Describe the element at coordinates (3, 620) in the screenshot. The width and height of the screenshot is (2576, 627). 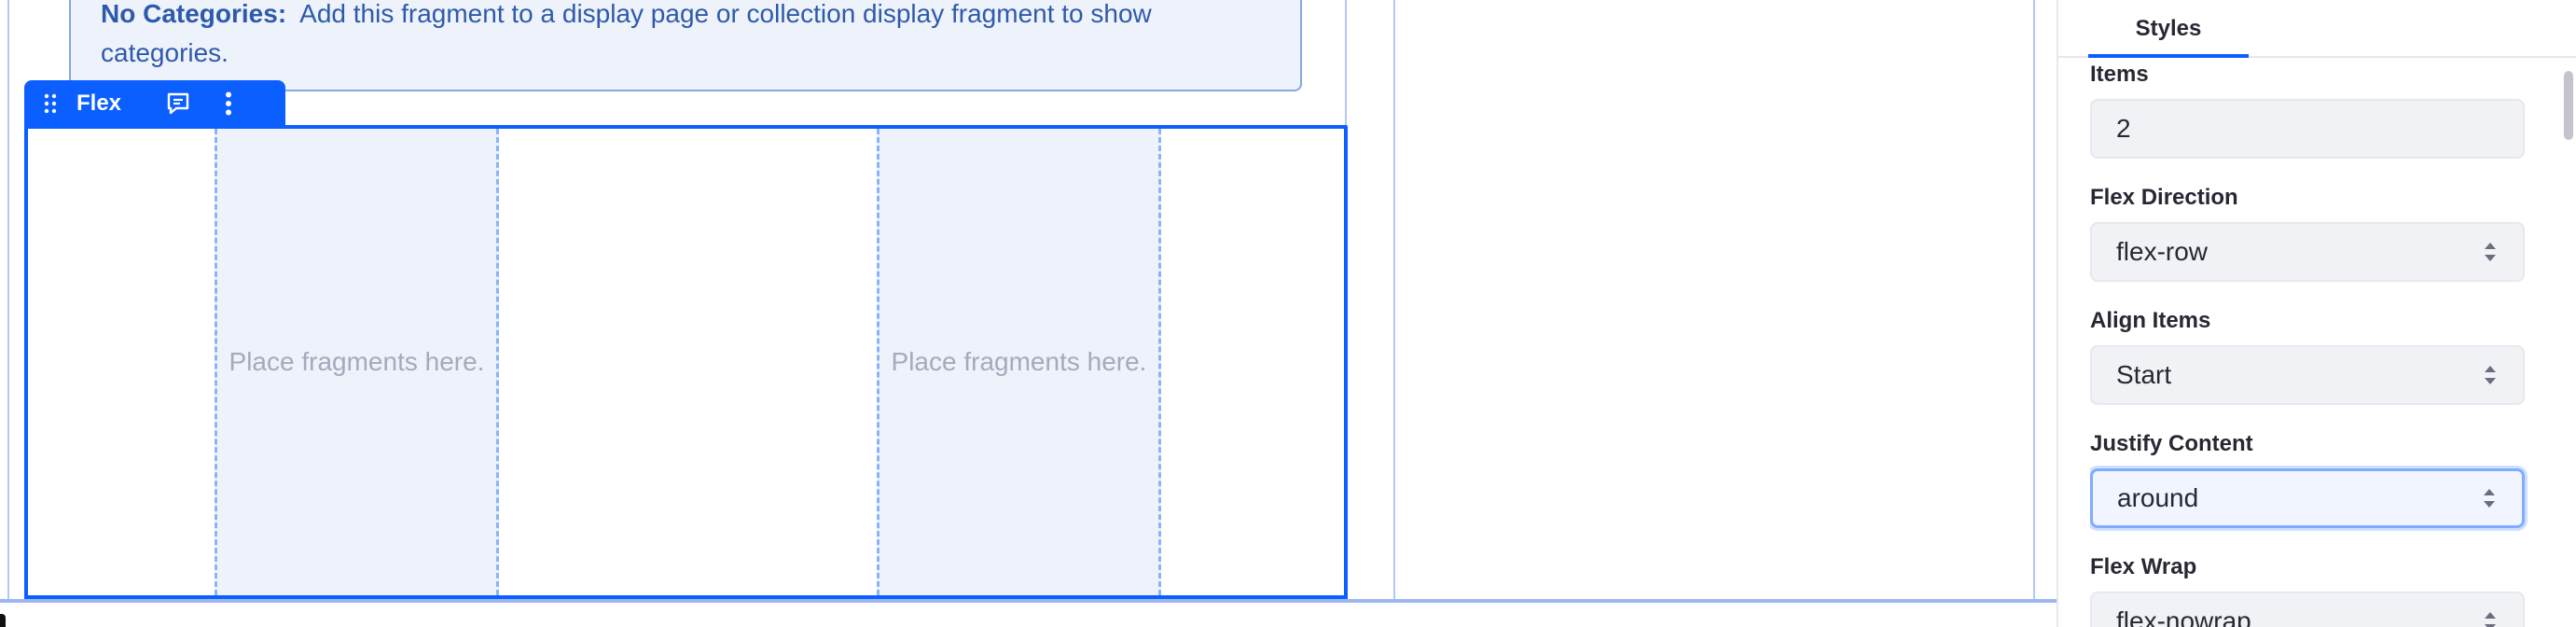
I see `window-corner` at that location.